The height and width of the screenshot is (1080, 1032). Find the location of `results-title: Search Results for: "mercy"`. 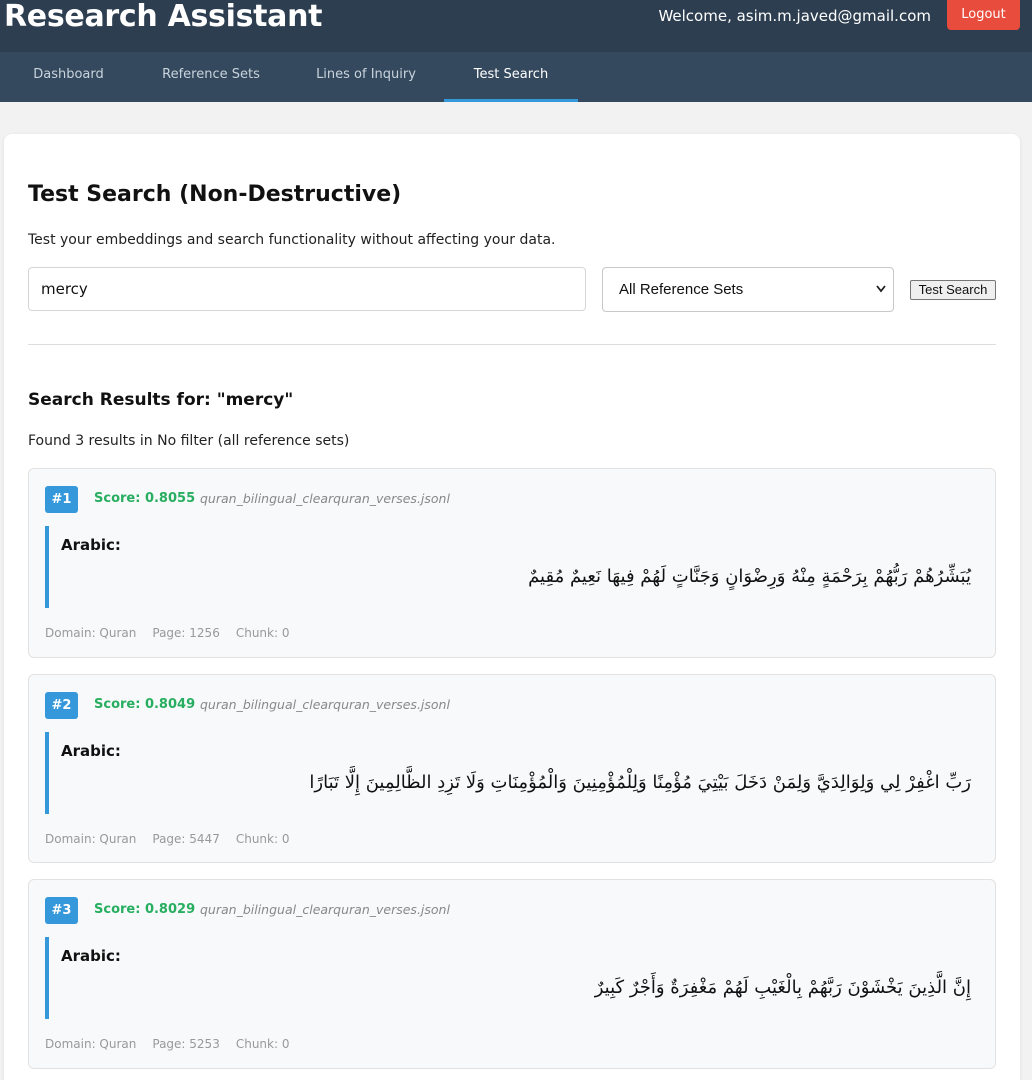

results-title: Search Results for: "mercy" is located at coordinates (161, 400).